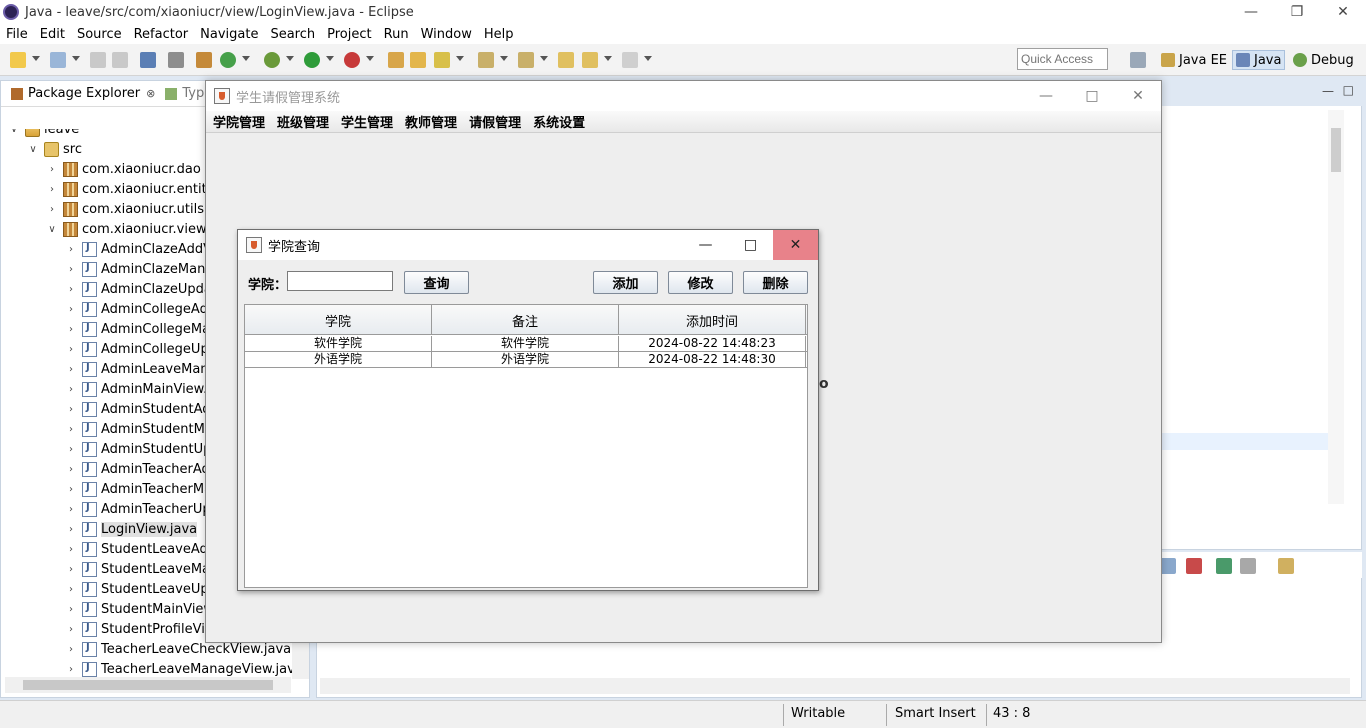 Image resolution: width=1366 pixels, height=728 pixels. Describe the element at coordinates (608, 58) in the screenshot. I see `back-dropdown-icon` at that location.